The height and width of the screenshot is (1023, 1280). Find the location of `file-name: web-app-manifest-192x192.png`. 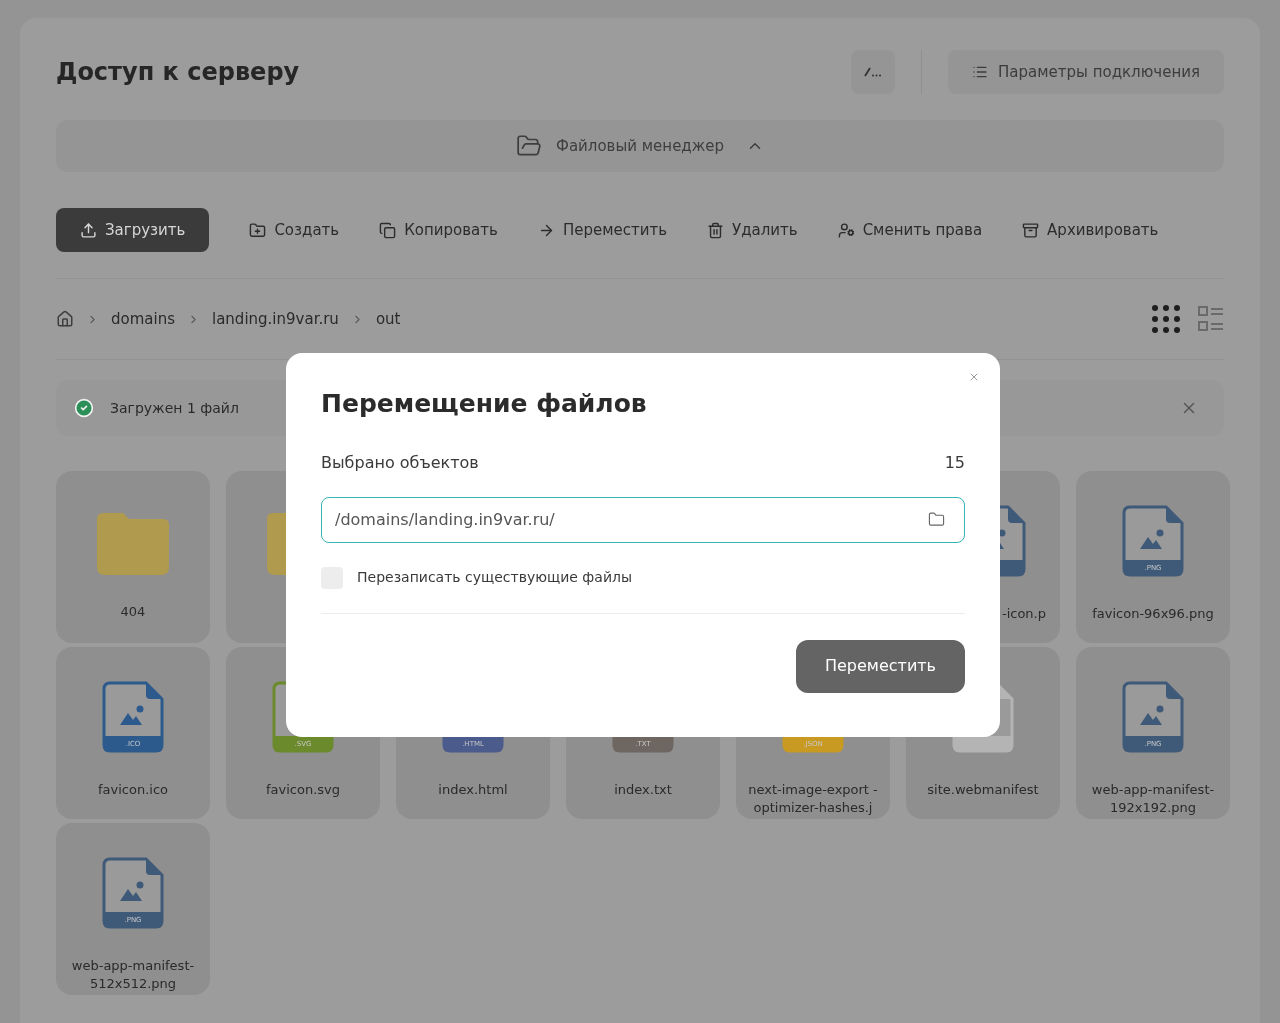

file-name: web-app-manifest-192x192.png is located at coordinates (1153, 799).